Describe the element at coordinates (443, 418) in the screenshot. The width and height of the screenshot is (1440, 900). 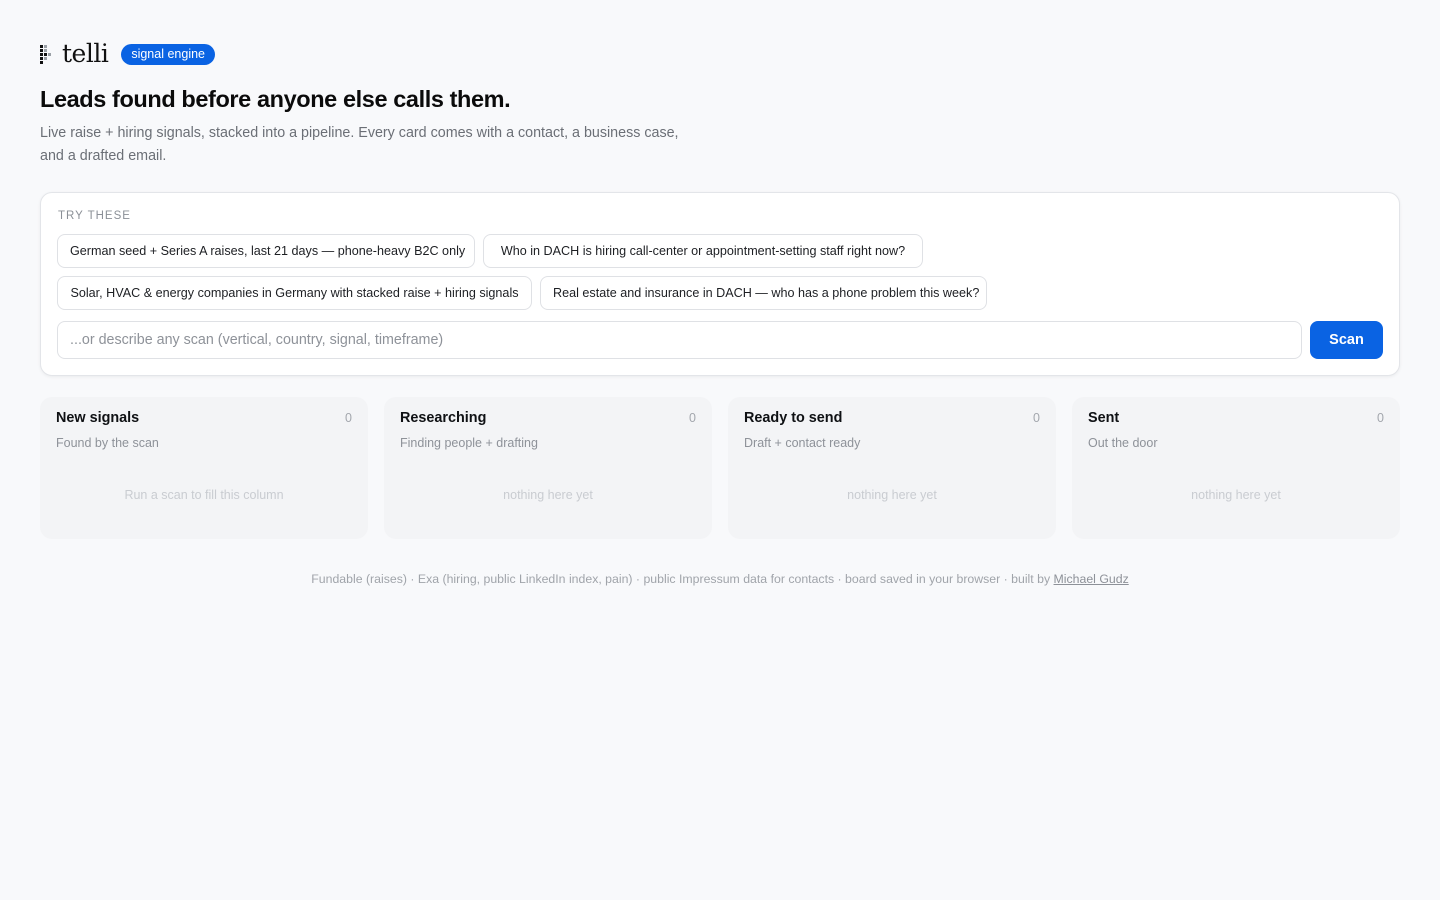
I see `column-title: Researching` at that location.